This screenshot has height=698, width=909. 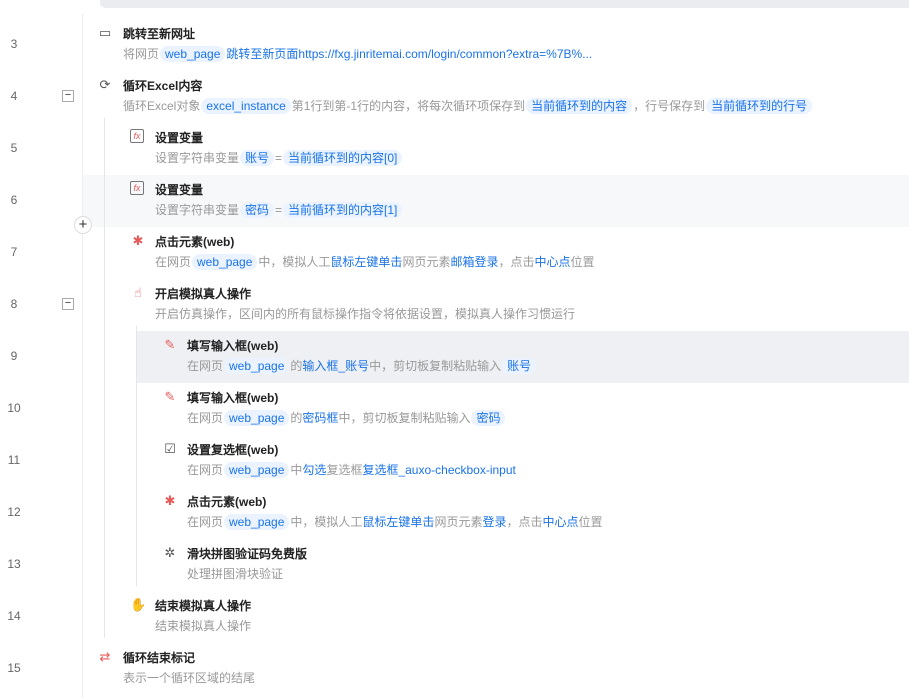 What do you see at coordinates (163, 86) in the screenshot?
I see `step-title: 循环Excel内容` at bounding box center [163, 86].